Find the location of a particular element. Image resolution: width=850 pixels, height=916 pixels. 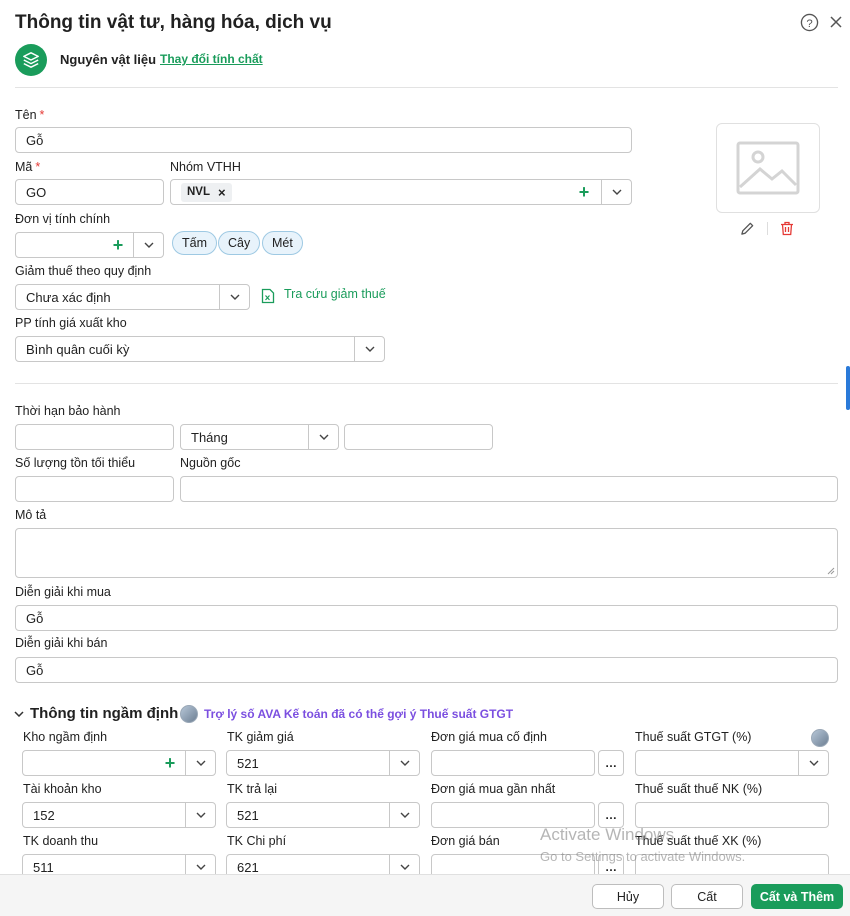

scrollbar-thumb is located at coordinates (848, 388).